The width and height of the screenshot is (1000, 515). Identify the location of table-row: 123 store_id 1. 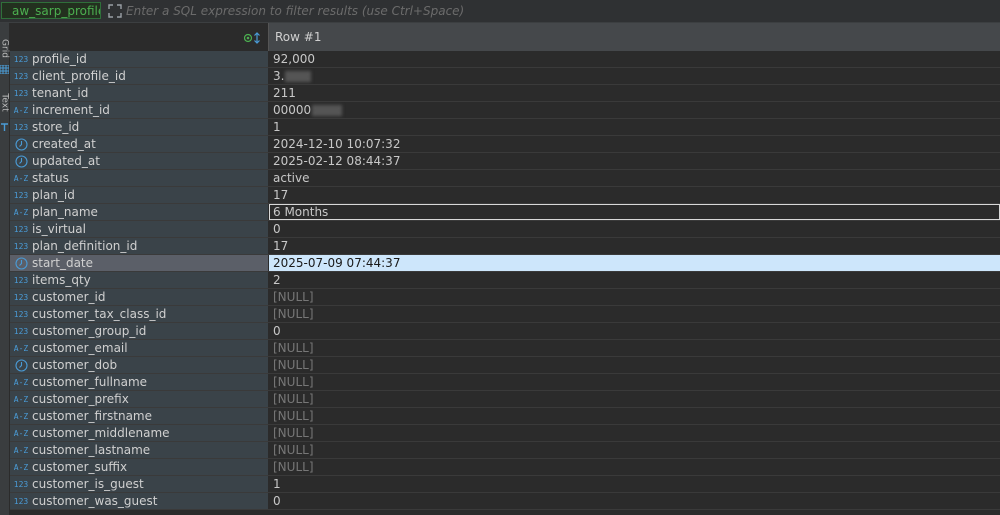
(505, 127).